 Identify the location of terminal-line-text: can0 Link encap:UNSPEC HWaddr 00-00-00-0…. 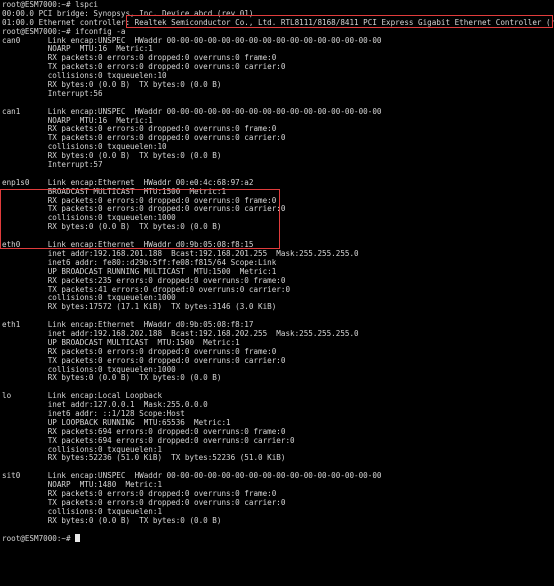
(192, 40).